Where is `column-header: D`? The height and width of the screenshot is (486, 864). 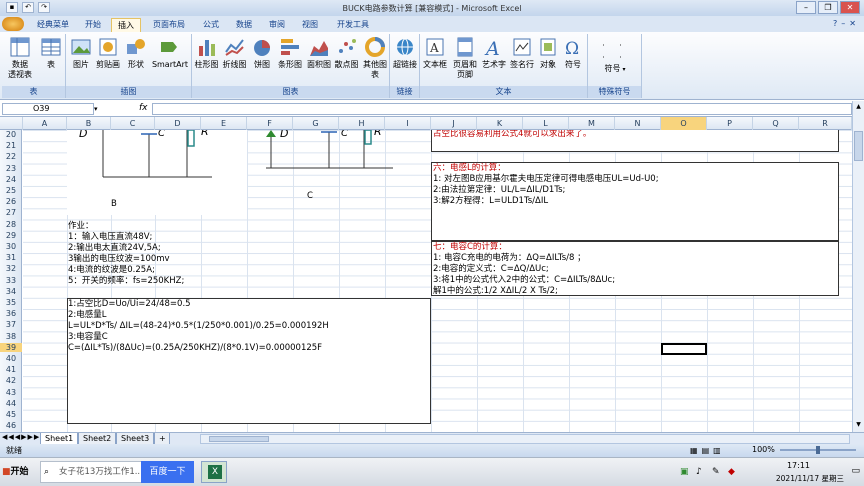
column-header: D is located at coordinates (178, 123).